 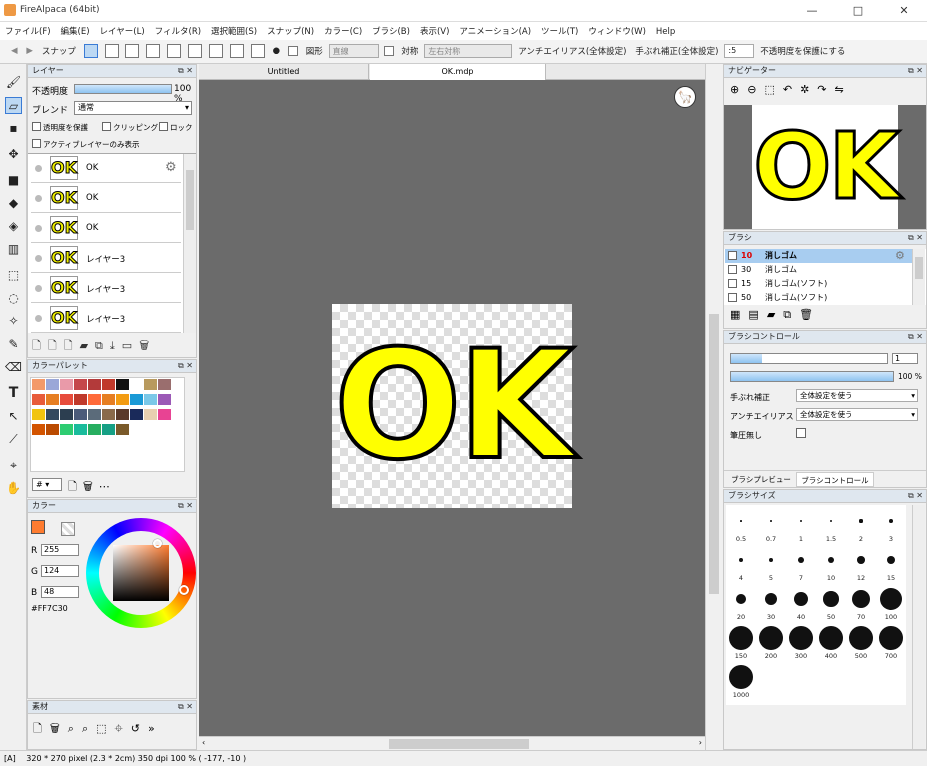 What do you see at coordinates (13, 180) in the screenshot?
I see `rect-fill-tool-icon: ■` at bounding box center [13, 180].